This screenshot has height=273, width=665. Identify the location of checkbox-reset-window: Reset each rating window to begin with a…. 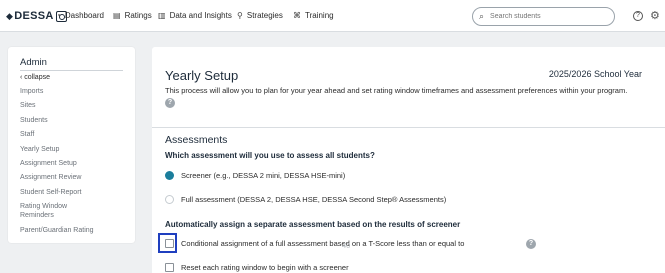
(257, 267).